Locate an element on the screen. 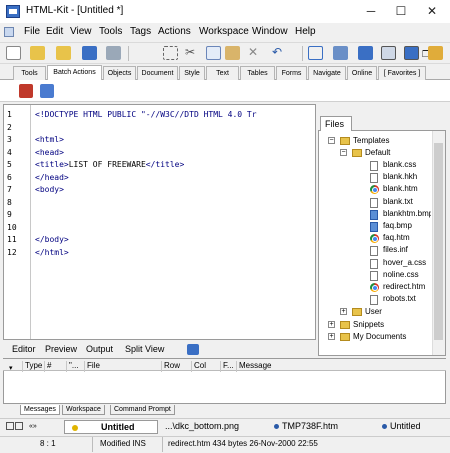 Image resolution: width=450 pixels, height=453 pixels. tab-messages: Messages is located at coordinates (40, 410).